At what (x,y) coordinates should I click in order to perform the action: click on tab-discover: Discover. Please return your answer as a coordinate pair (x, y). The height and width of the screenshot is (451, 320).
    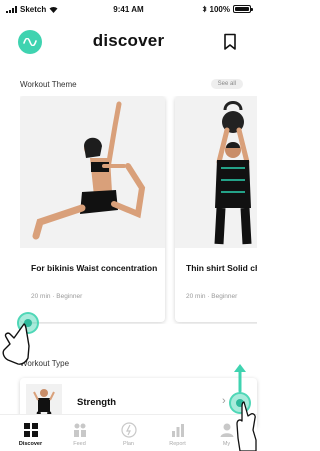
    Looking at the image, I should click on (31, 433).